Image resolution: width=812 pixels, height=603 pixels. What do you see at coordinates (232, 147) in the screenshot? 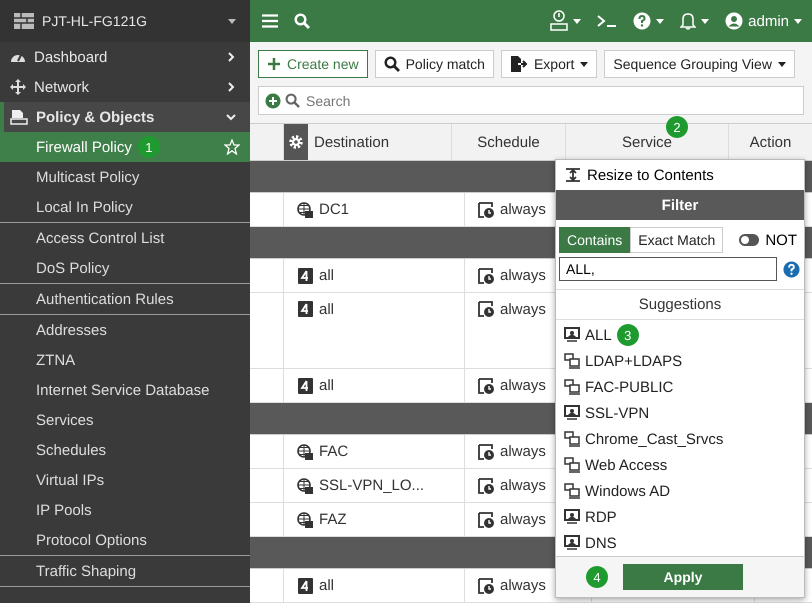
I see `star-icon` at bounding box center [232, 147].